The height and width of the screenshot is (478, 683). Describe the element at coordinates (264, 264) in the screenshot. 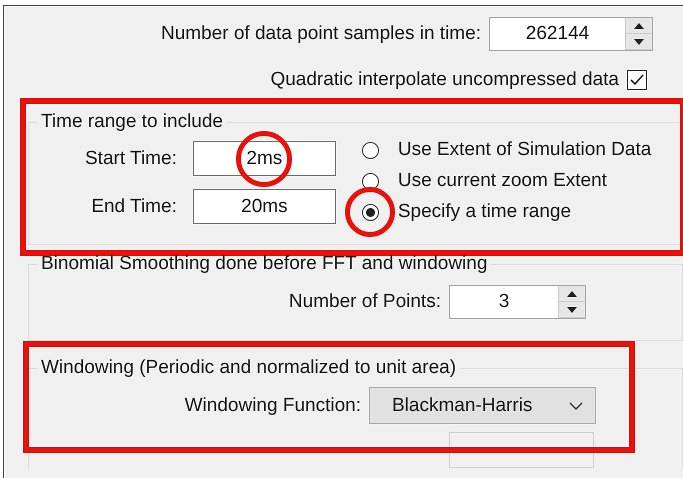

I see `group-title: Binomial Smoothing done before FFT and windowing` at that location.